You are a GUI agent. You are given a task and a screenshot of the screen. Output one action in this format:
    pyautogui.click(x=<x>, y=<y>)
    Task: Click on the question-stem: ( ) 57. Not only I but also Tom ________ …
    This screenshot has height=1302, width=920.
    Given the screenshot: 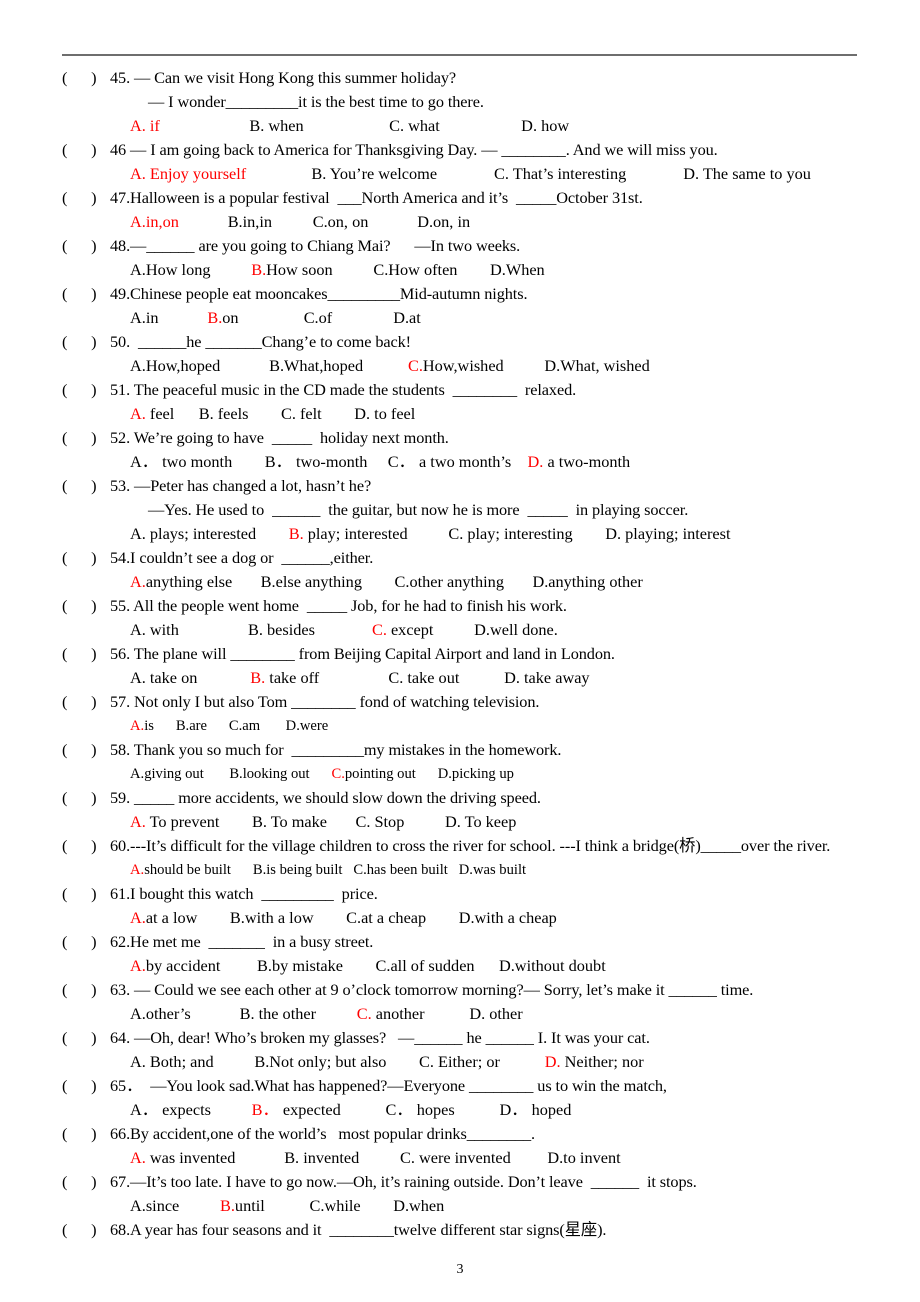 What is the action you would take?
    pyautogui.click(x=462, y=702)
    